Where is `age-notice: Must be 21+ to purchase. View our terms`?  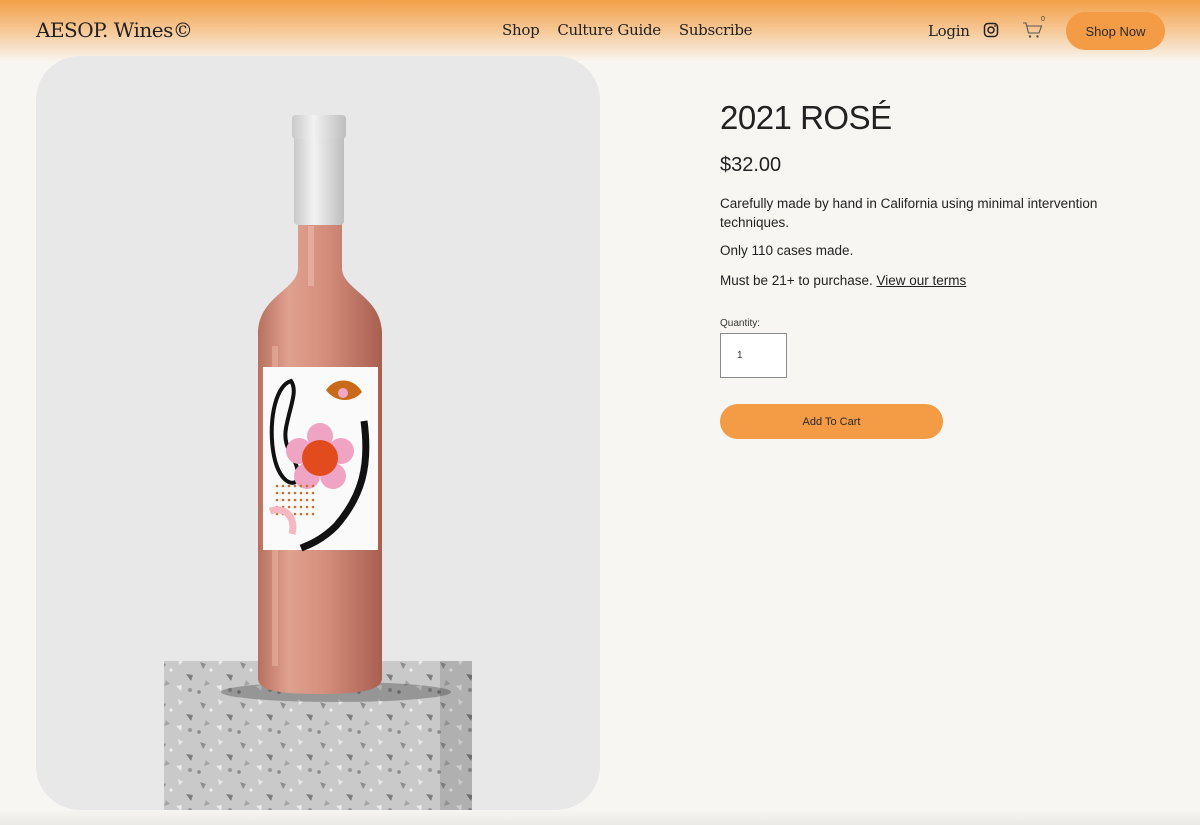
age-notice: Must be 21+ to purchase. View our terms is located at coordinates (843, 280).